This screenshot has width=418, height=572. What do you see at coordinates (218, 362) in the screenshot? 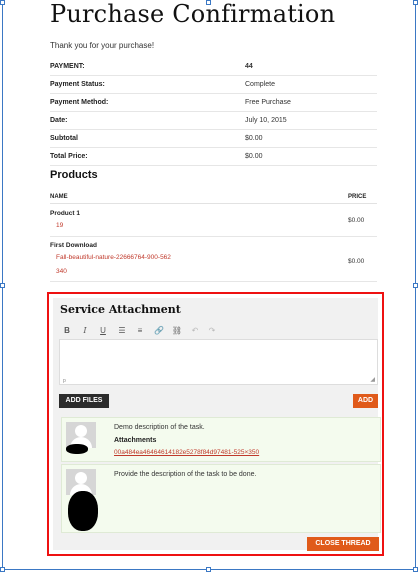
I see `rich-text-editor: p ◢` at bounding box center [218, 362].